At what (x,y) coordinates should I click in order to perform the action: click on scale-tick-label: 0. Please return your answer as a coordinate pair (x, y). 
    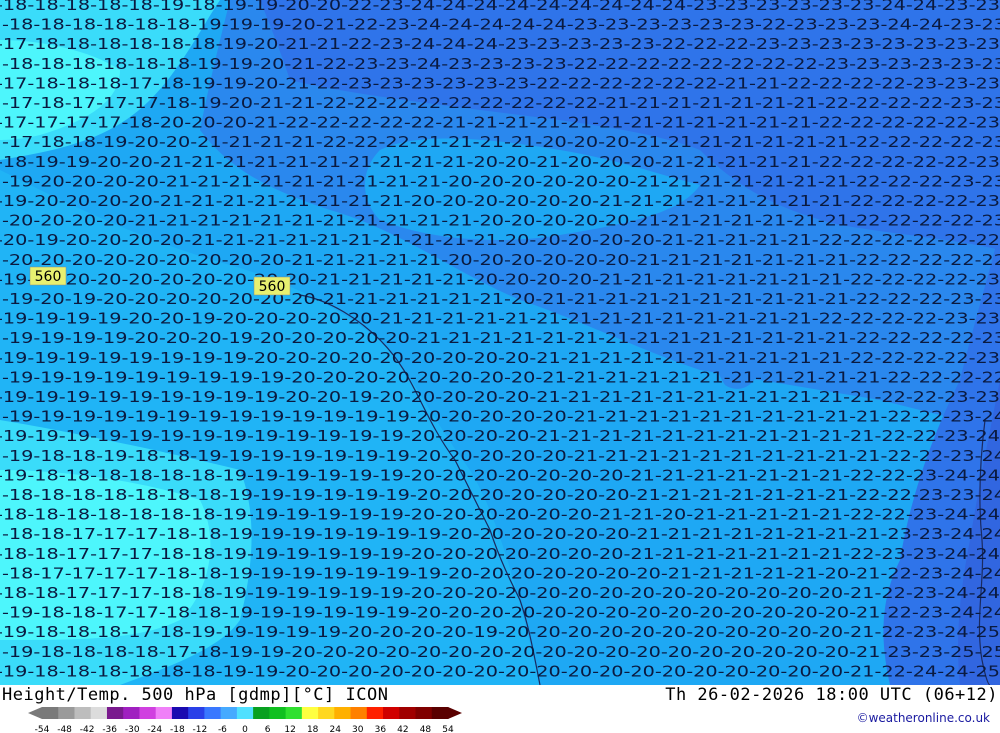
    Looking at the image, I should click on (245, 729).